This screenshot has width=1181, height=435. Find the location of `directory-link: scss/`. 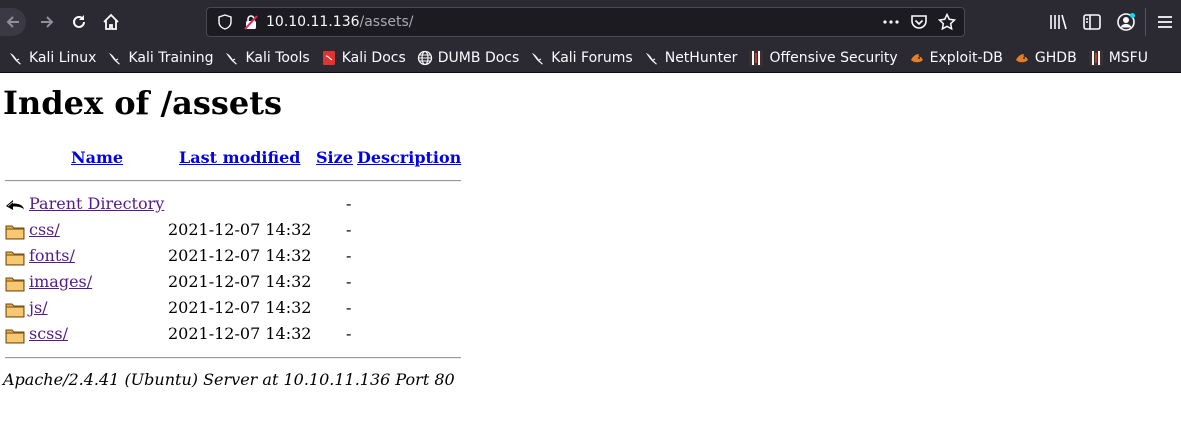

directory-link: scss/ is located at coordinates (48, 334).